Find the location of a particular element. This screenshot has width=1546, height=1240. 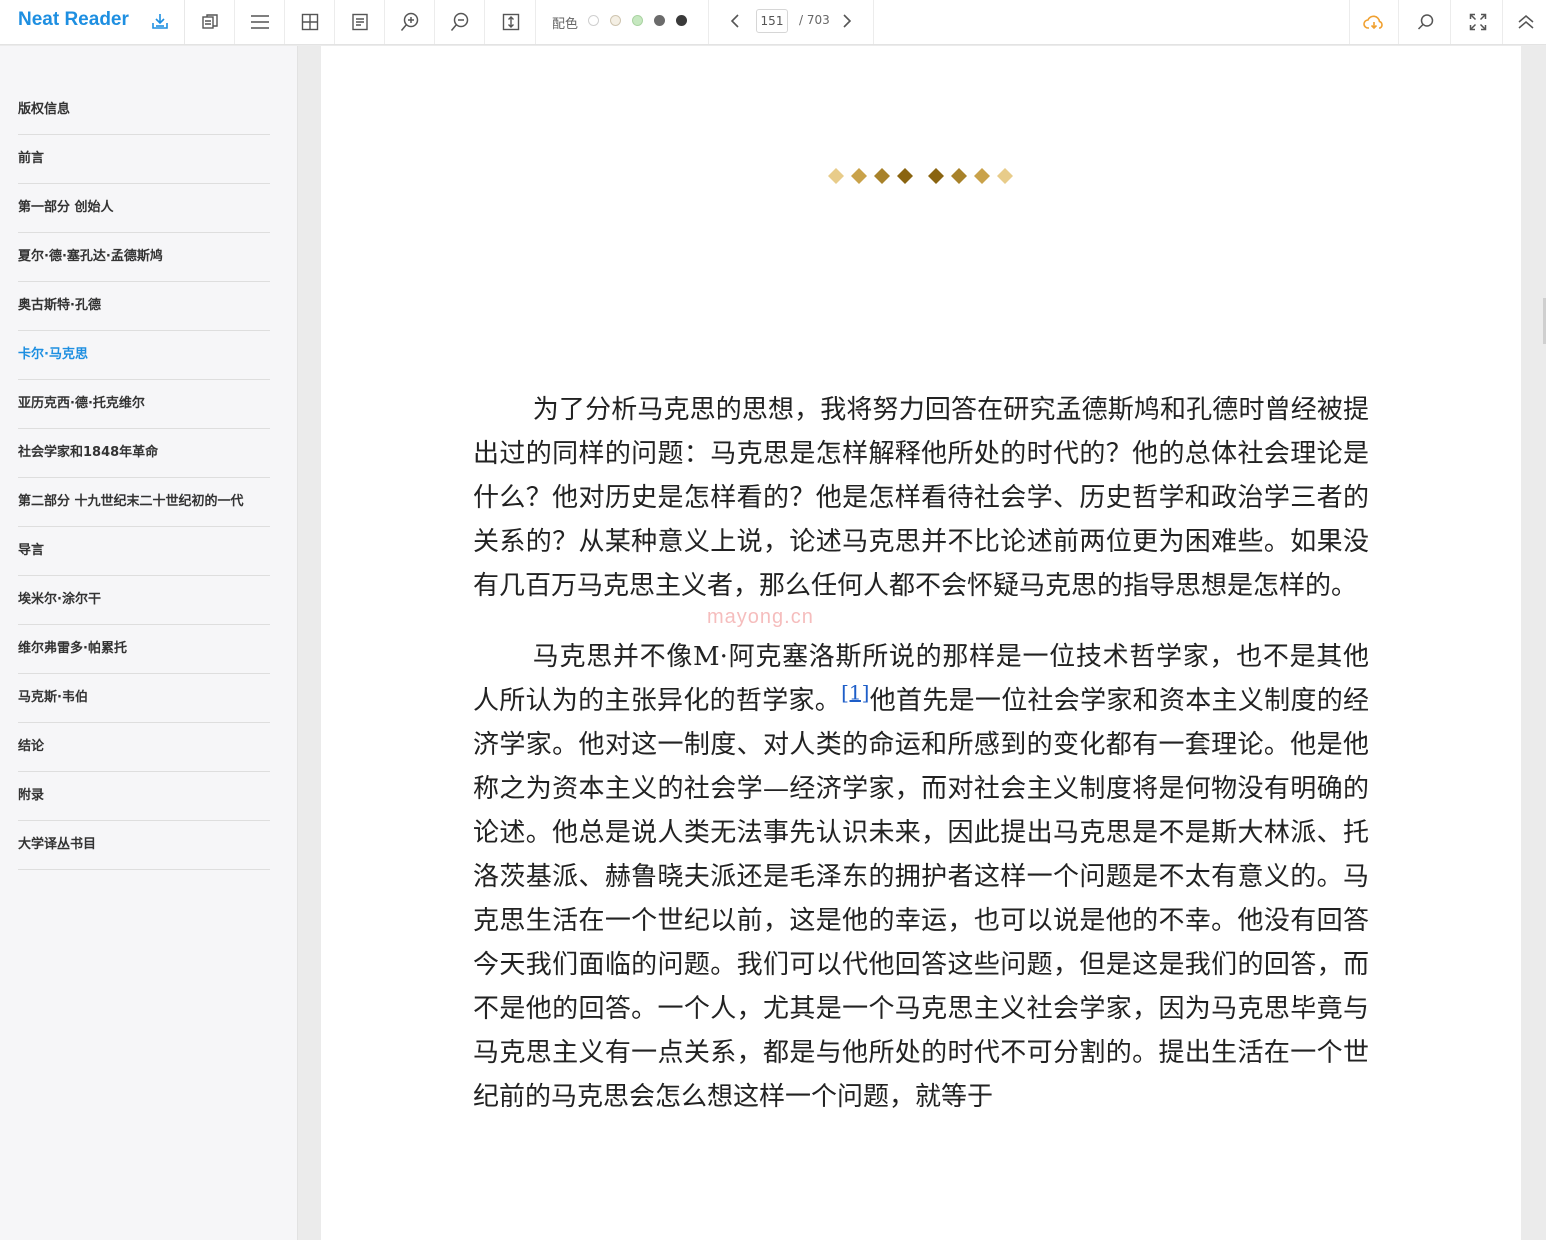

theme-white is located at coordinates (593, 20).